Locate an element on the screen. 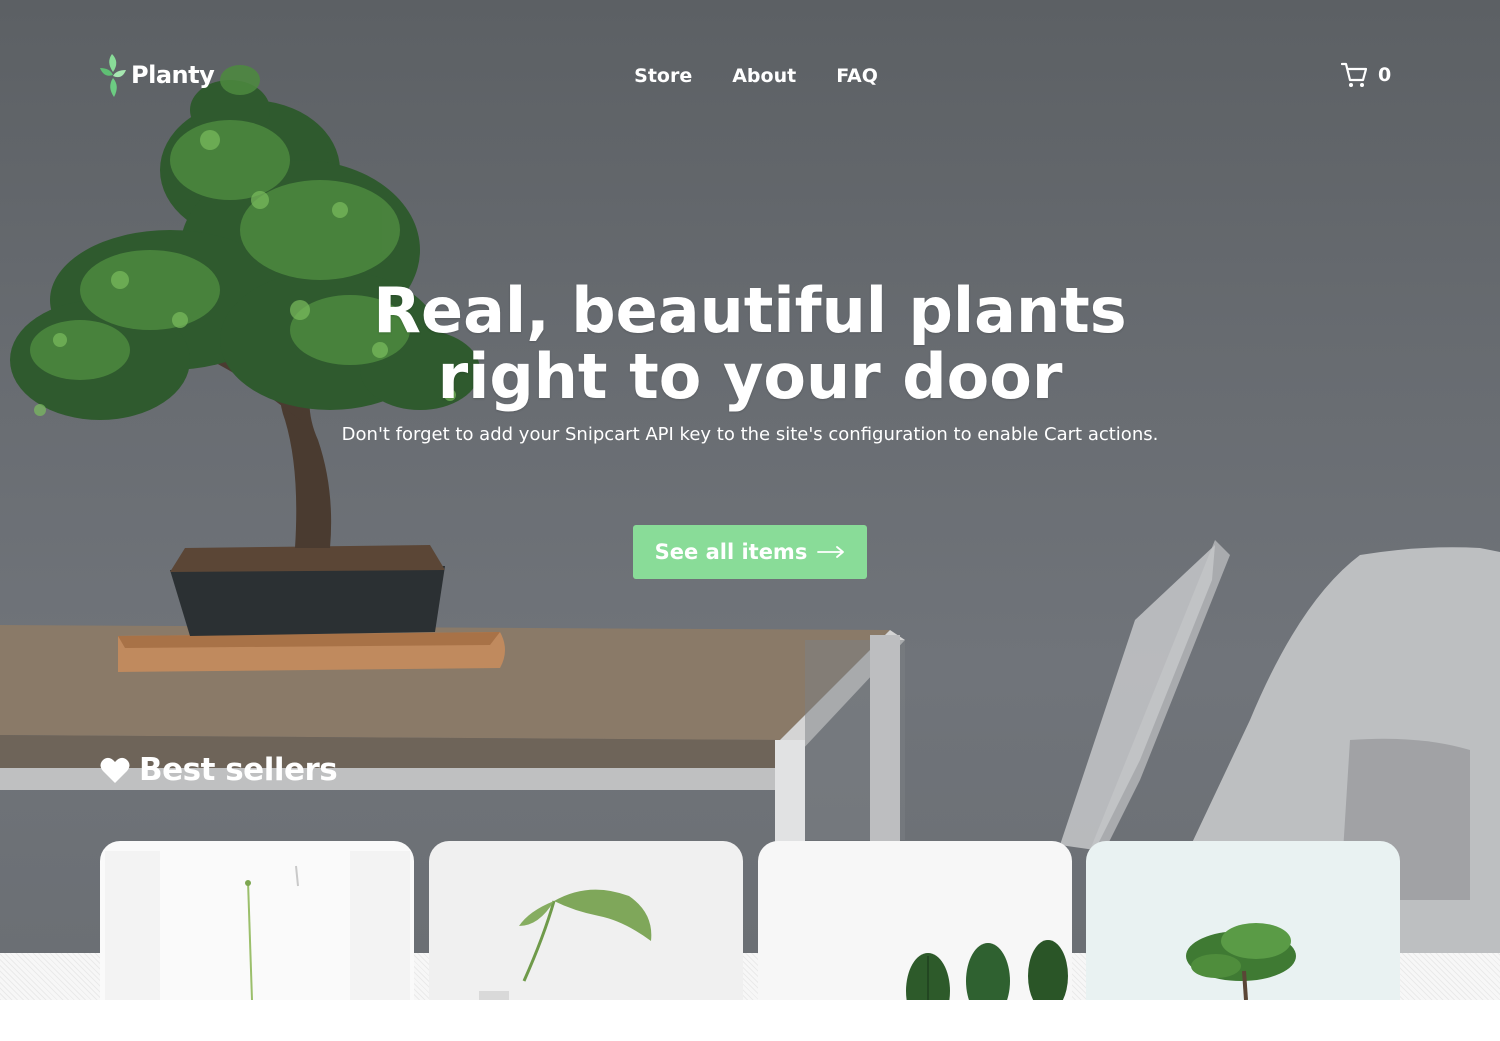 Image resolution: width=1500 pixels, height=1041 pixels. arrow-right-icon is located at coordinates (831, 552).